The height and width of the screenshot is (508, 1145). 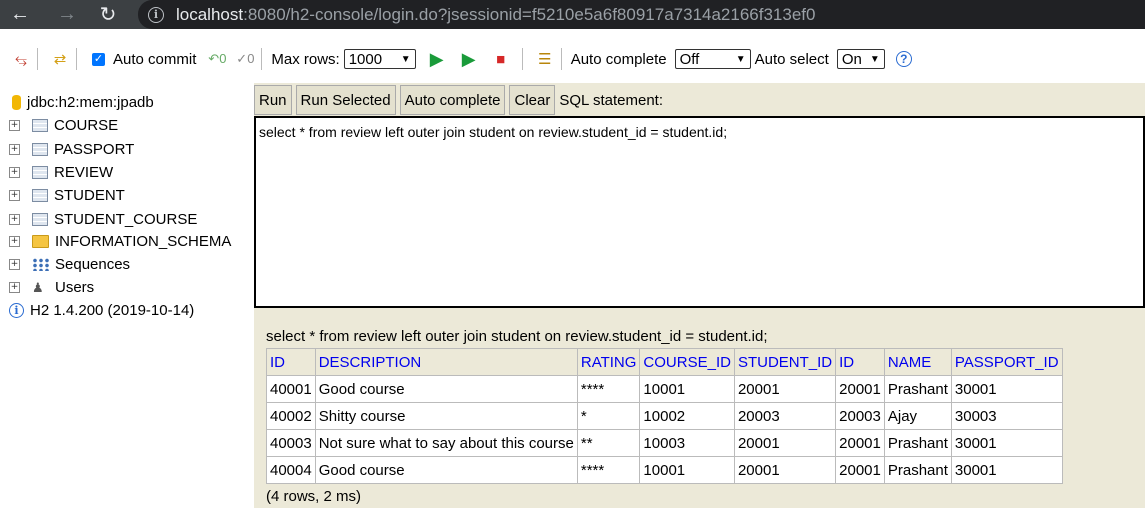 I want to click on tree-item-course: + COURSE, so click(x=59, y=125).